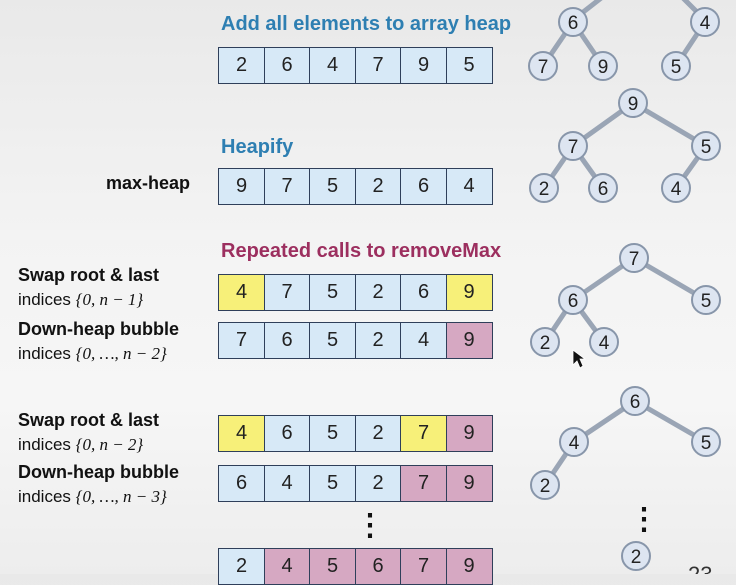 This screenshot has height=585, width=736. I want to click on tree-after-removemax-1: 7 6 5 2 4, so click(625, 300).